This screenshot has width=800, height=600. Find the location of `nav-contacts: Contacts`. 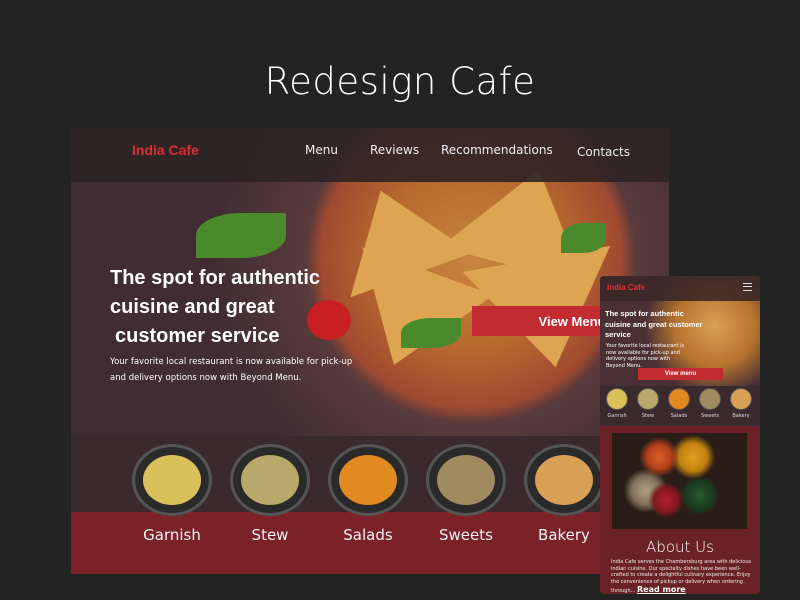

nav-contacts: Contacts is located at coordinates (603, 152).